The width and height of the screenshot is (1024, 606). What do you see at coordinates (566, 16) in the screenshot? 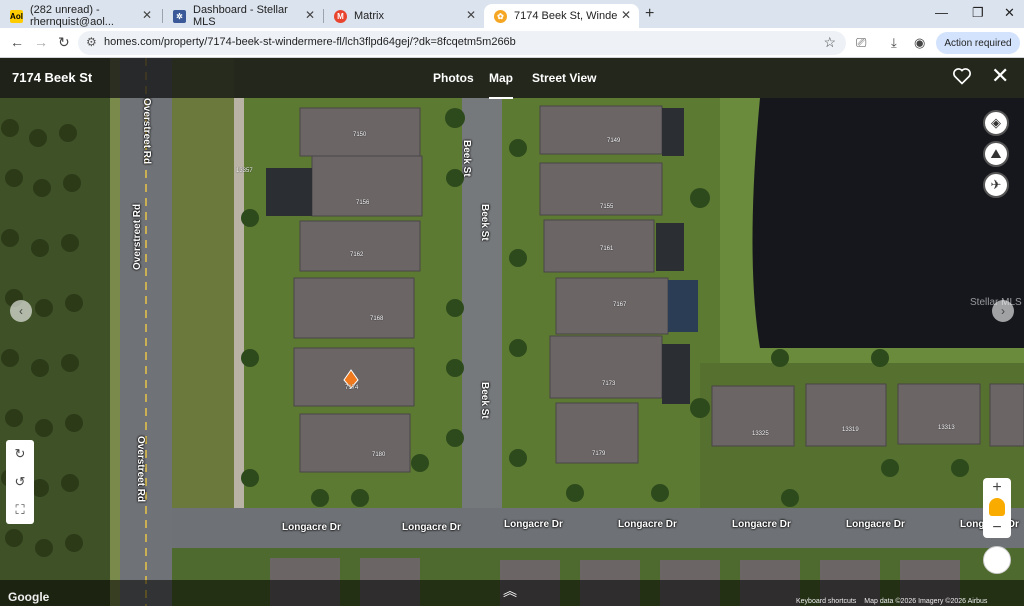
I see `tab-label: 7174 Beek St, Windermere, FL 3` at bounding box center [566, 16].